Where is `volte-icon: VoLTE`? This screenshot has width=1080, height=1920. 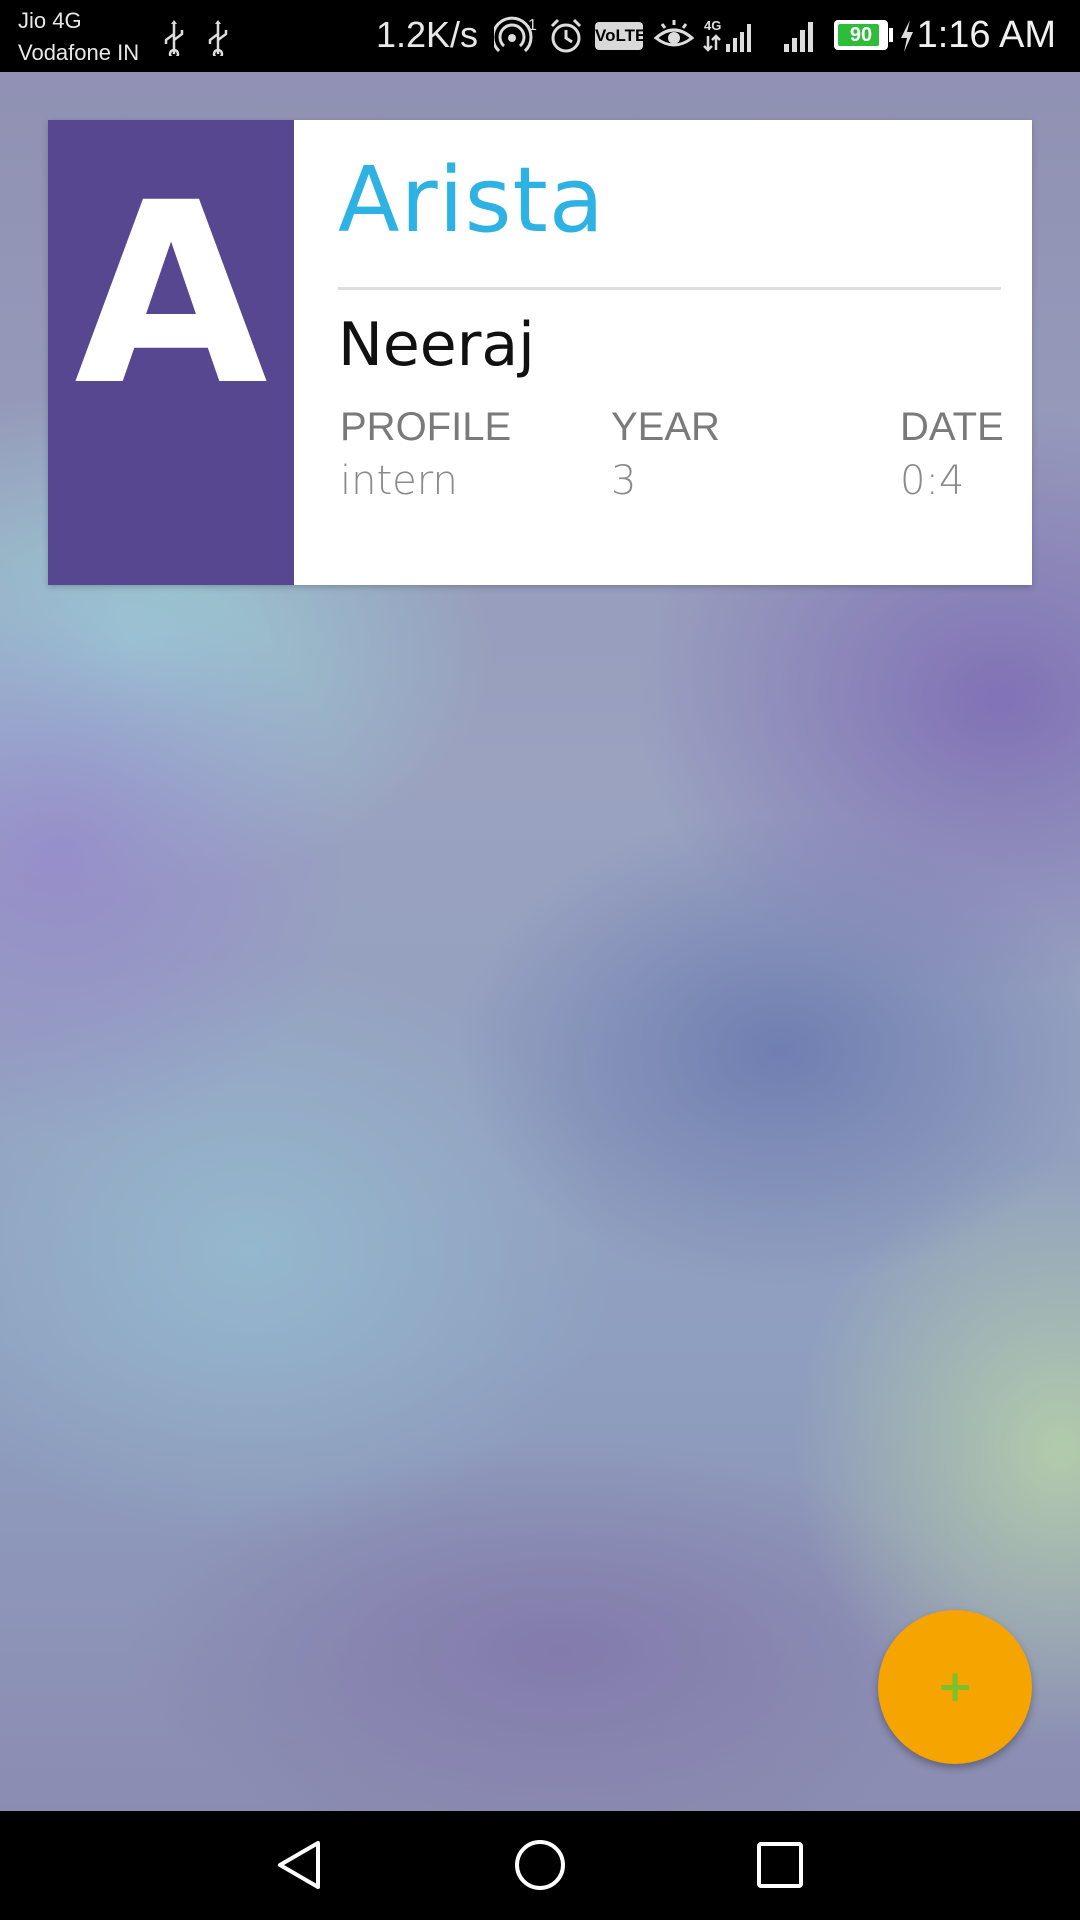 volte-icon: VoLTE is located at coordinates (620, 36).